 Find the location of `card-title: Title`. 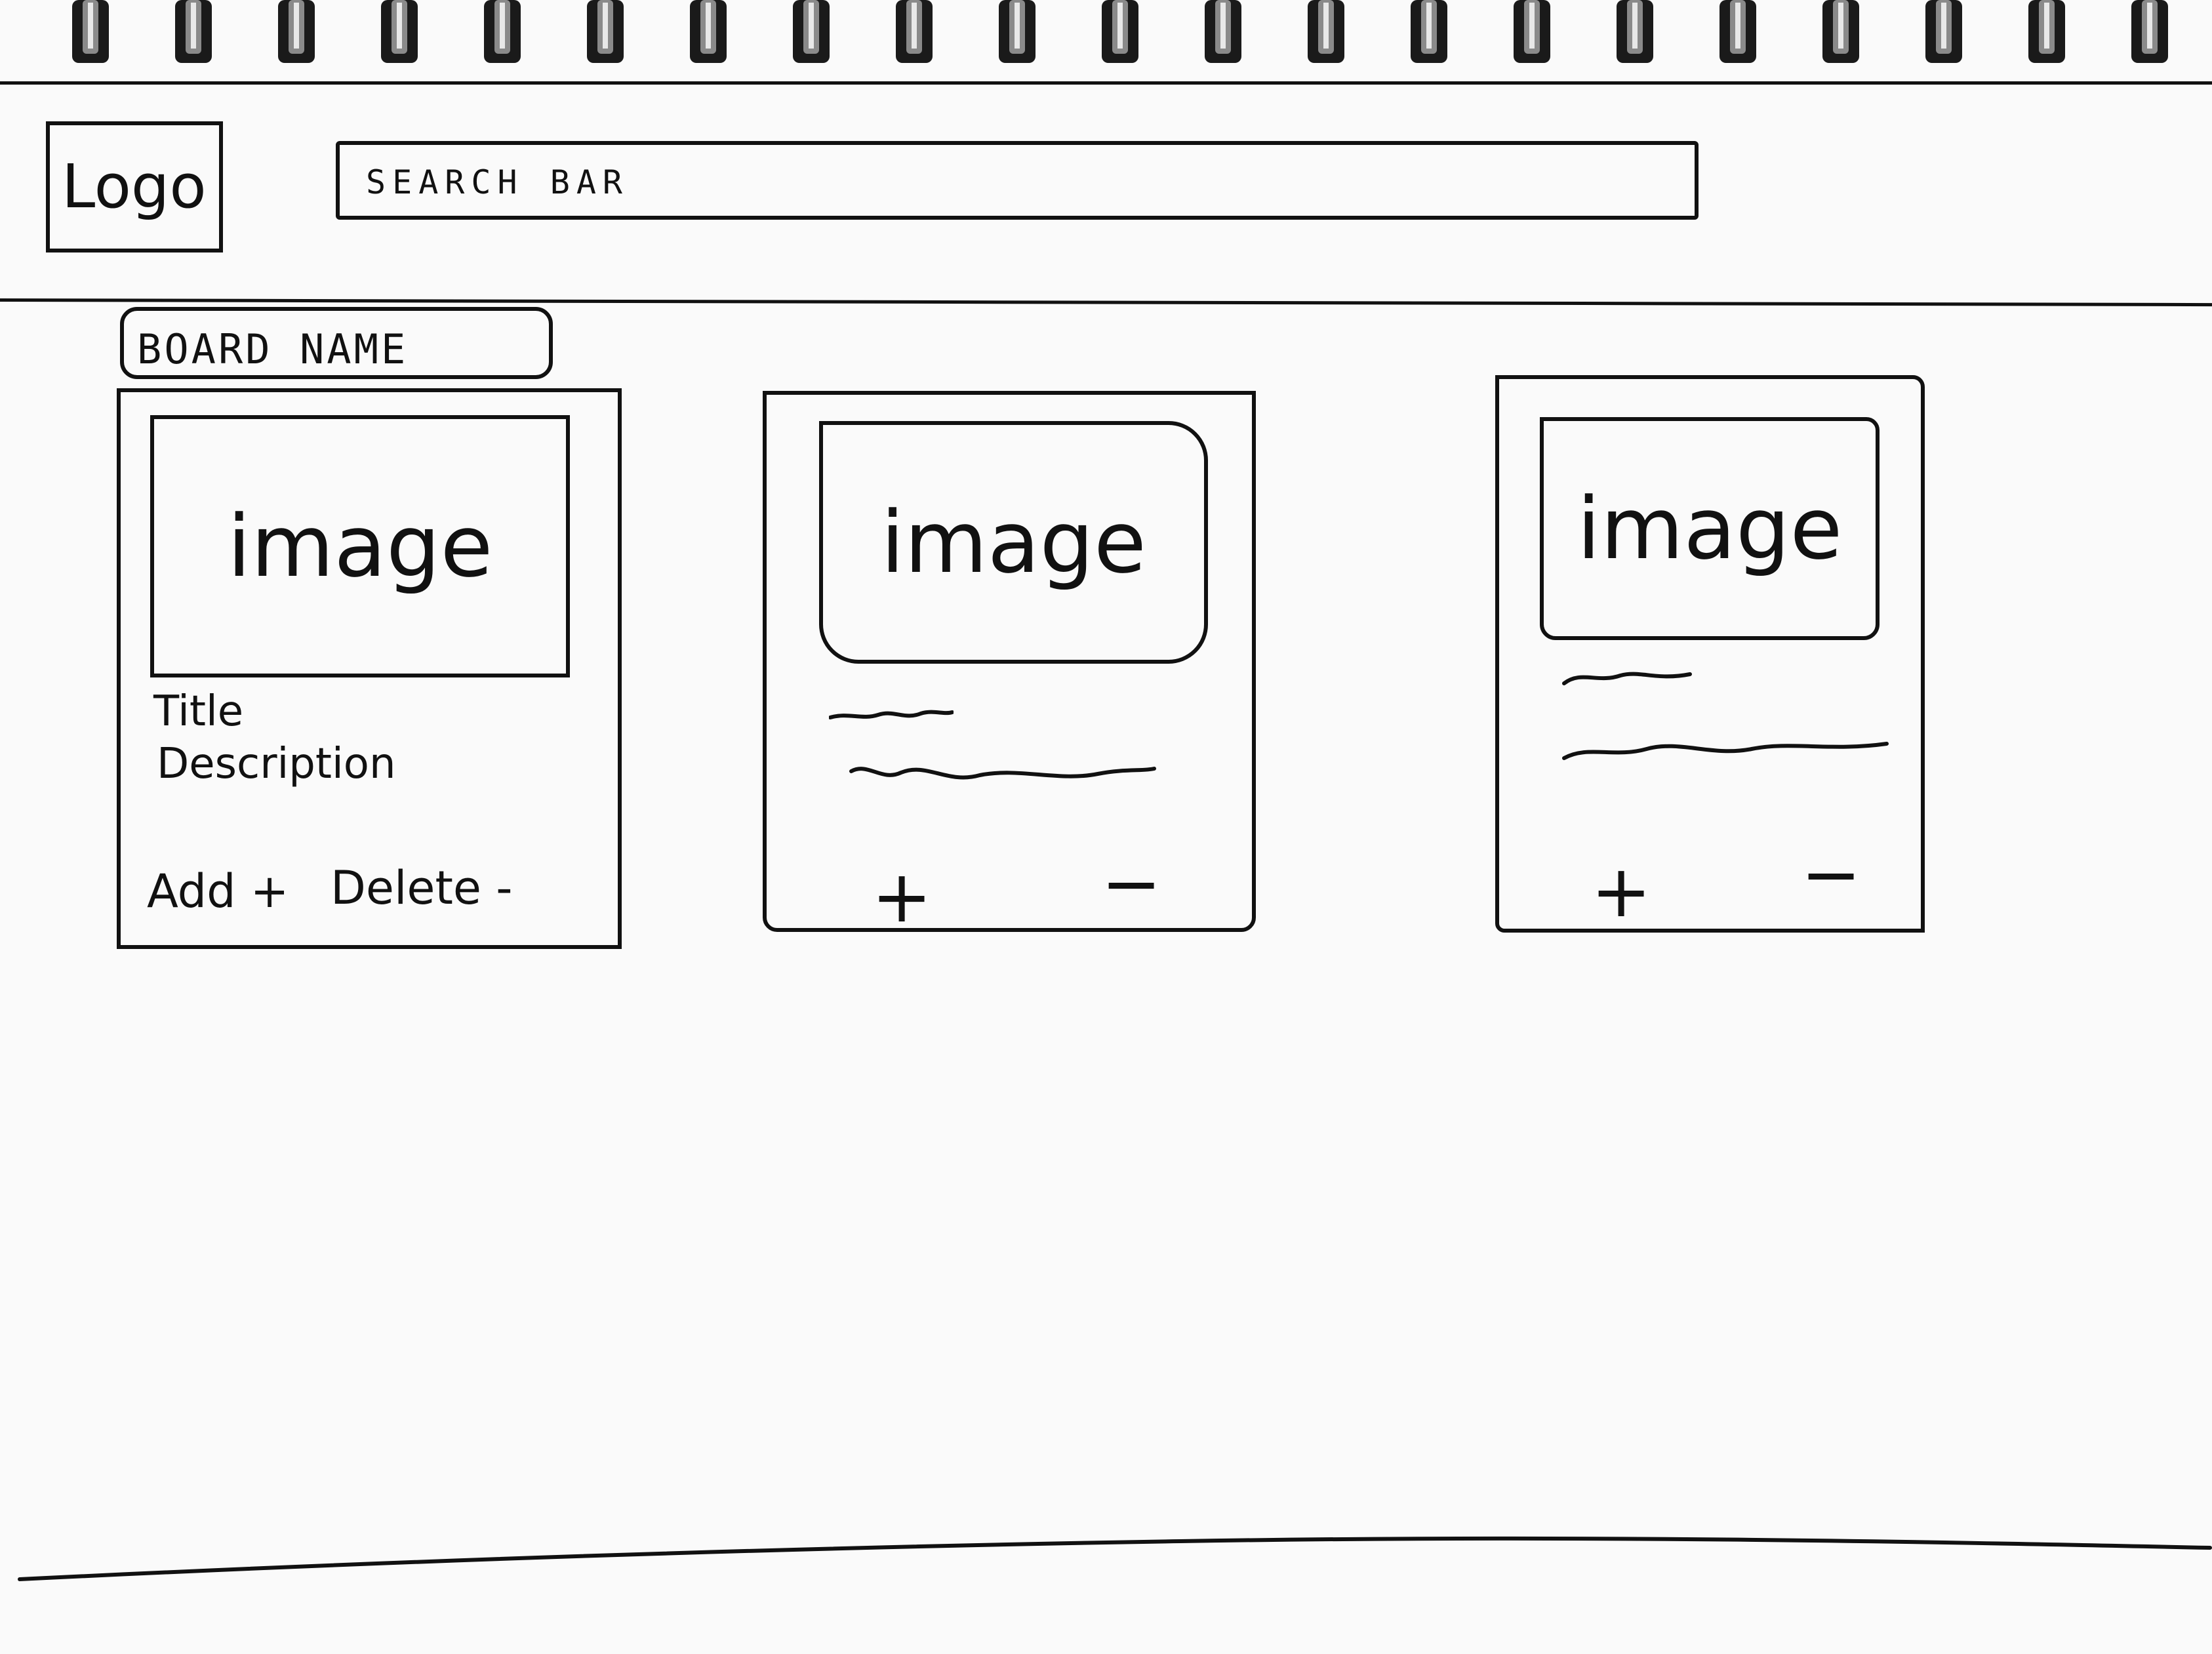

card-title: Title is located at coordinates (199, 711).